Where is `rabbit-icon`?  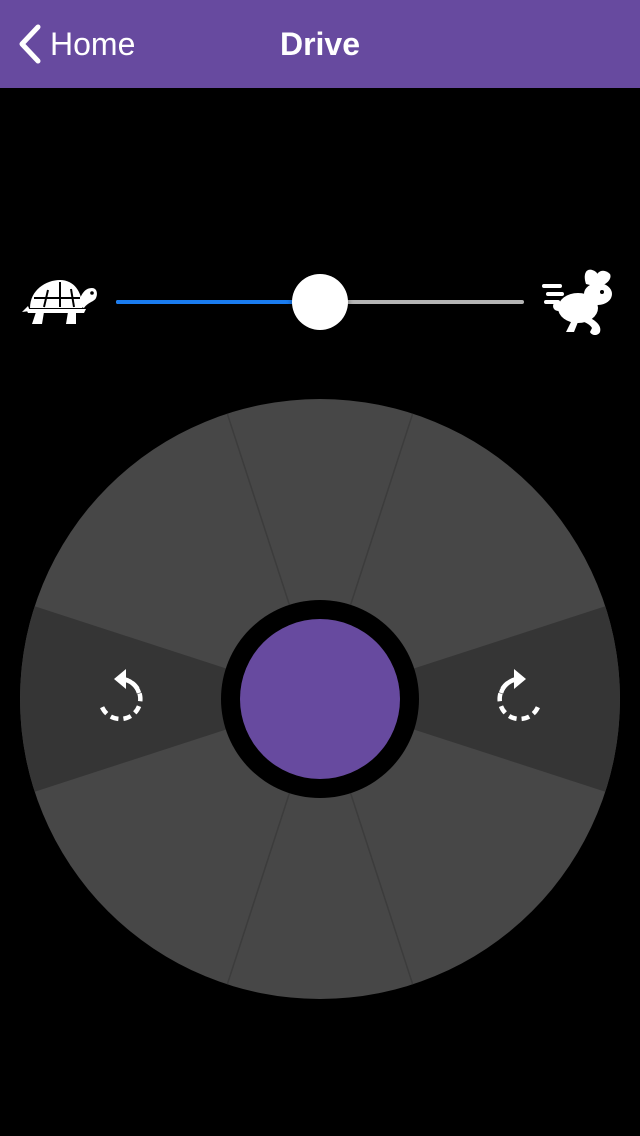 rabbit-icon is located at coordinates (580, 302).